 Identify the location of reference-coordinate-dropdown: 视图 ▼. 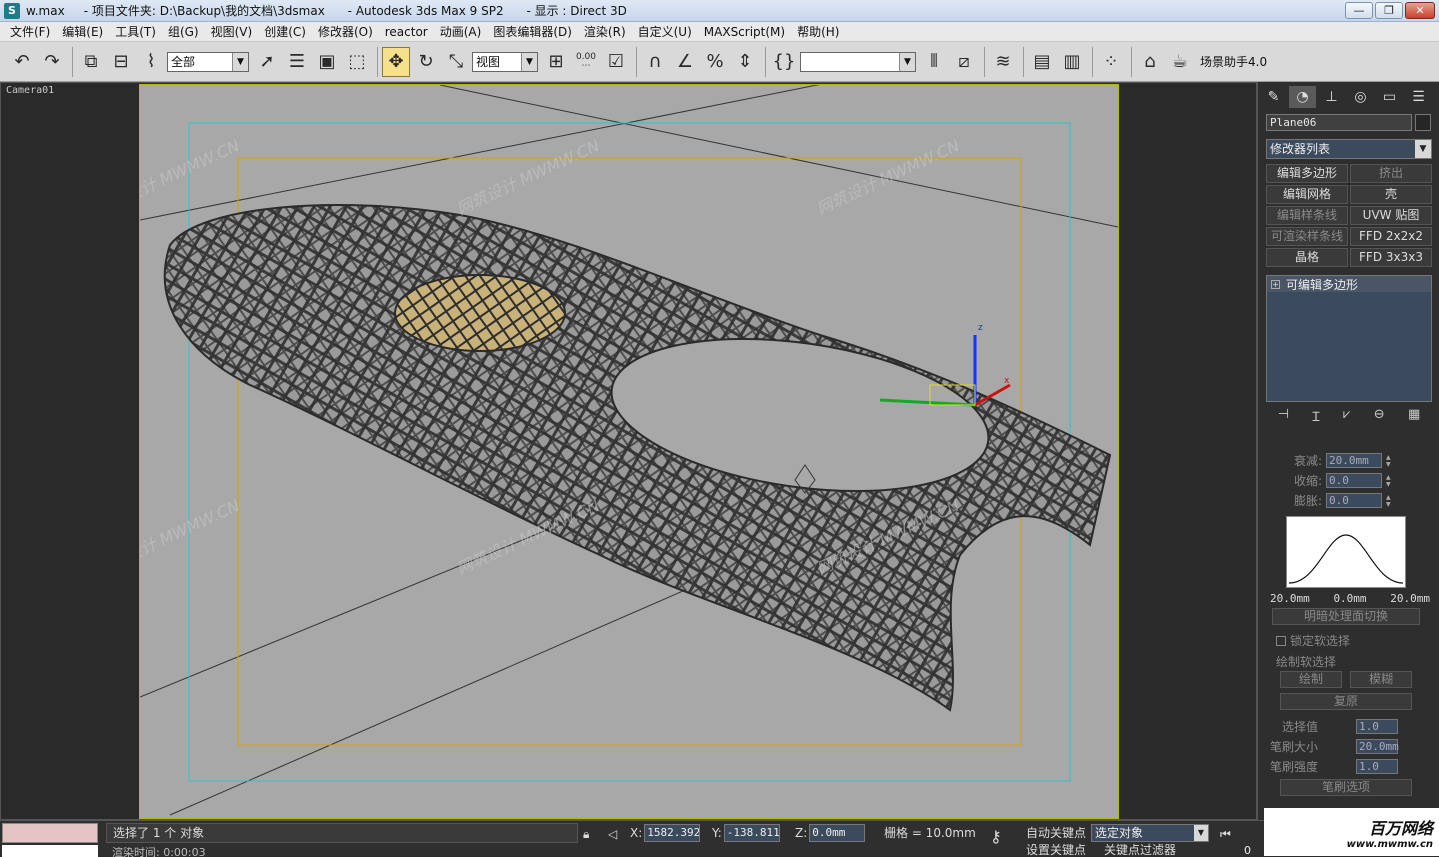
(505, 61).